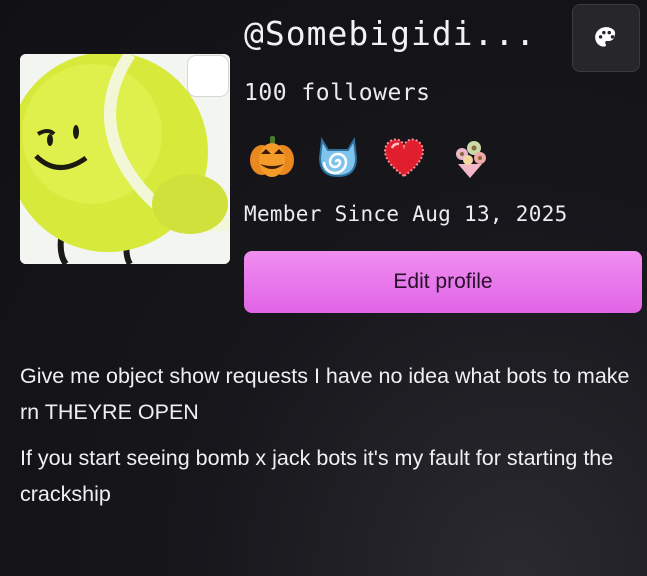  Describe the element at coordinates (338, 156) in the screenshot. I see `swirl-cat-badge-icon` at that location.